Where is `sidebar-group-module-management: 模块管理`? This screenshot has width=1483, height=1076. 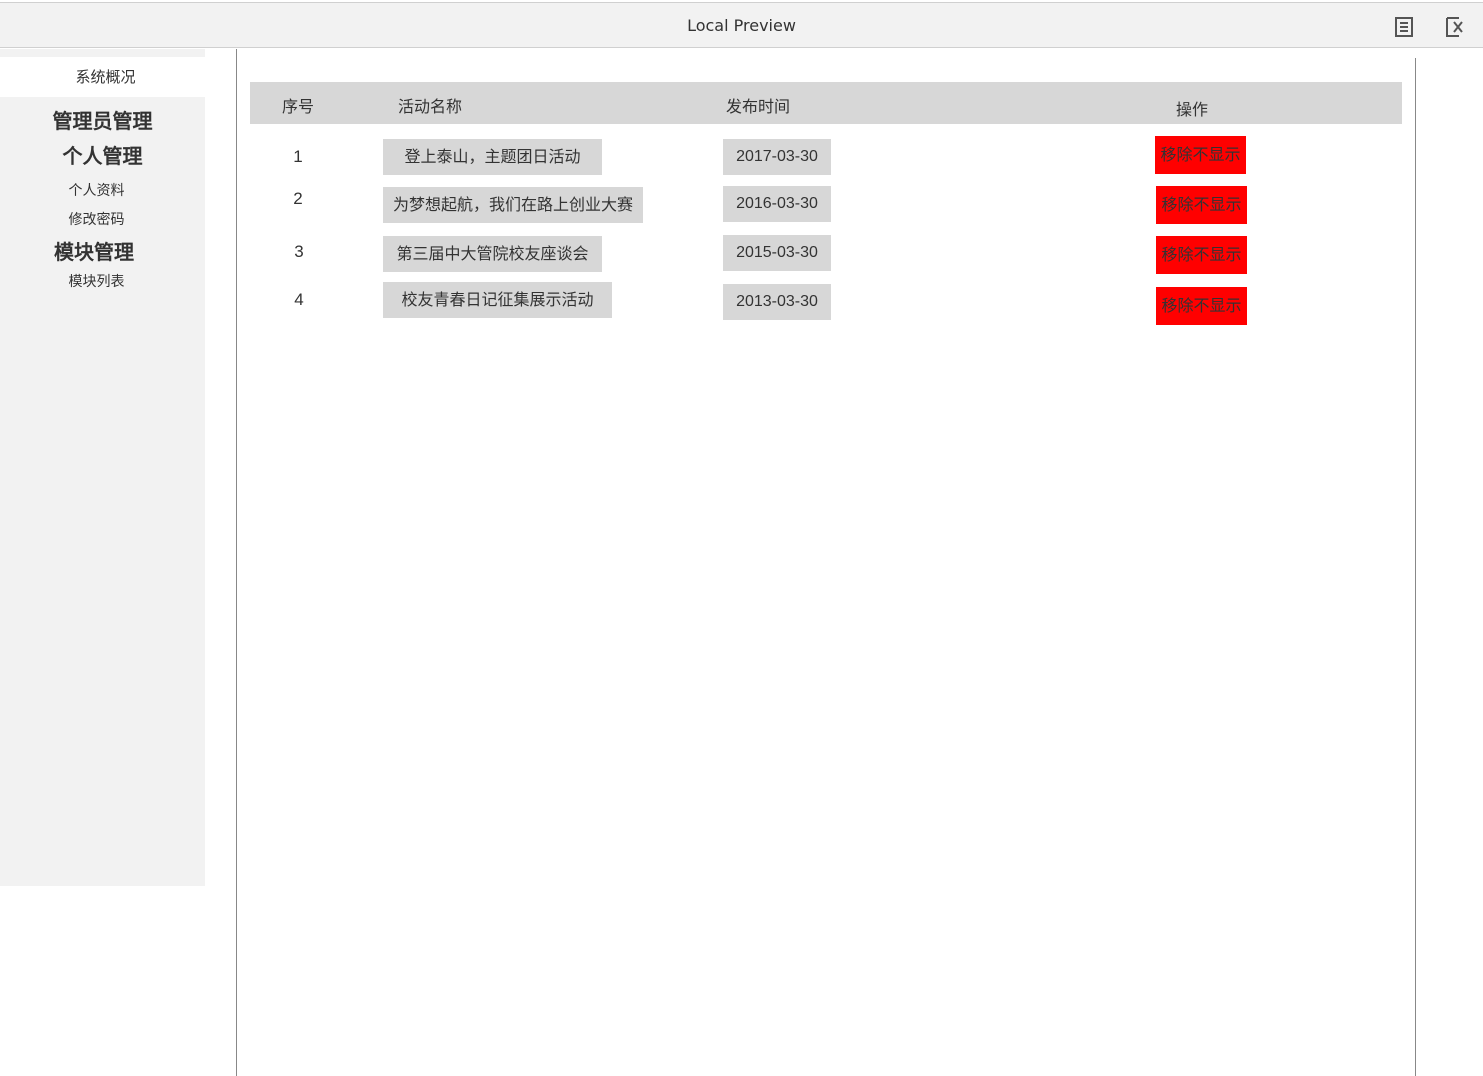
sidebar-group-module-management: 模块管理 is located at coordinates (94, 250).